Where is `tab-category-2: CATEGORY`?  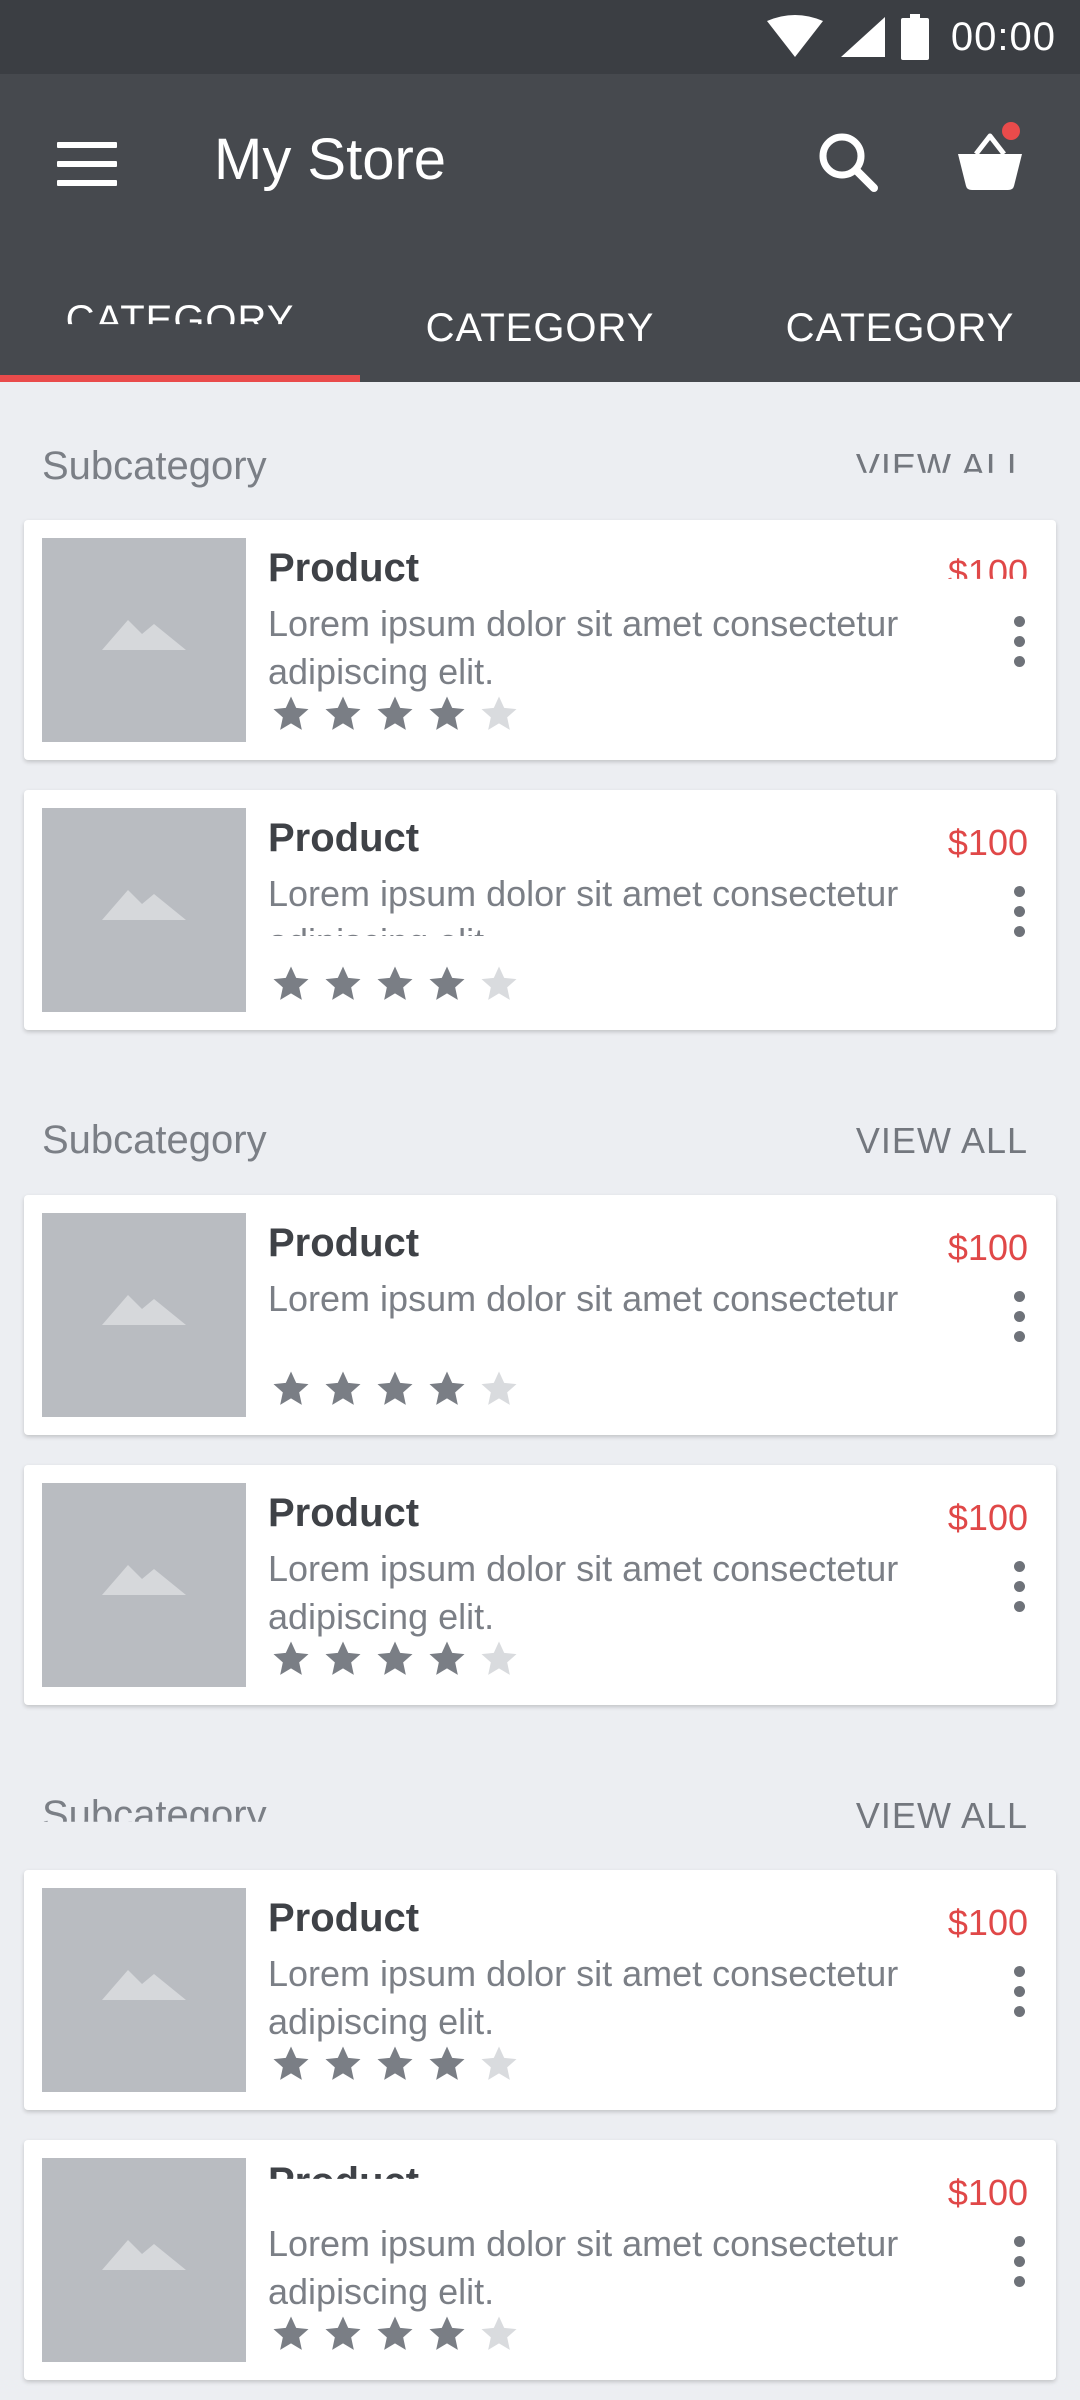 tab-category-2: CATEGORY is located at coordinates (540, 332).